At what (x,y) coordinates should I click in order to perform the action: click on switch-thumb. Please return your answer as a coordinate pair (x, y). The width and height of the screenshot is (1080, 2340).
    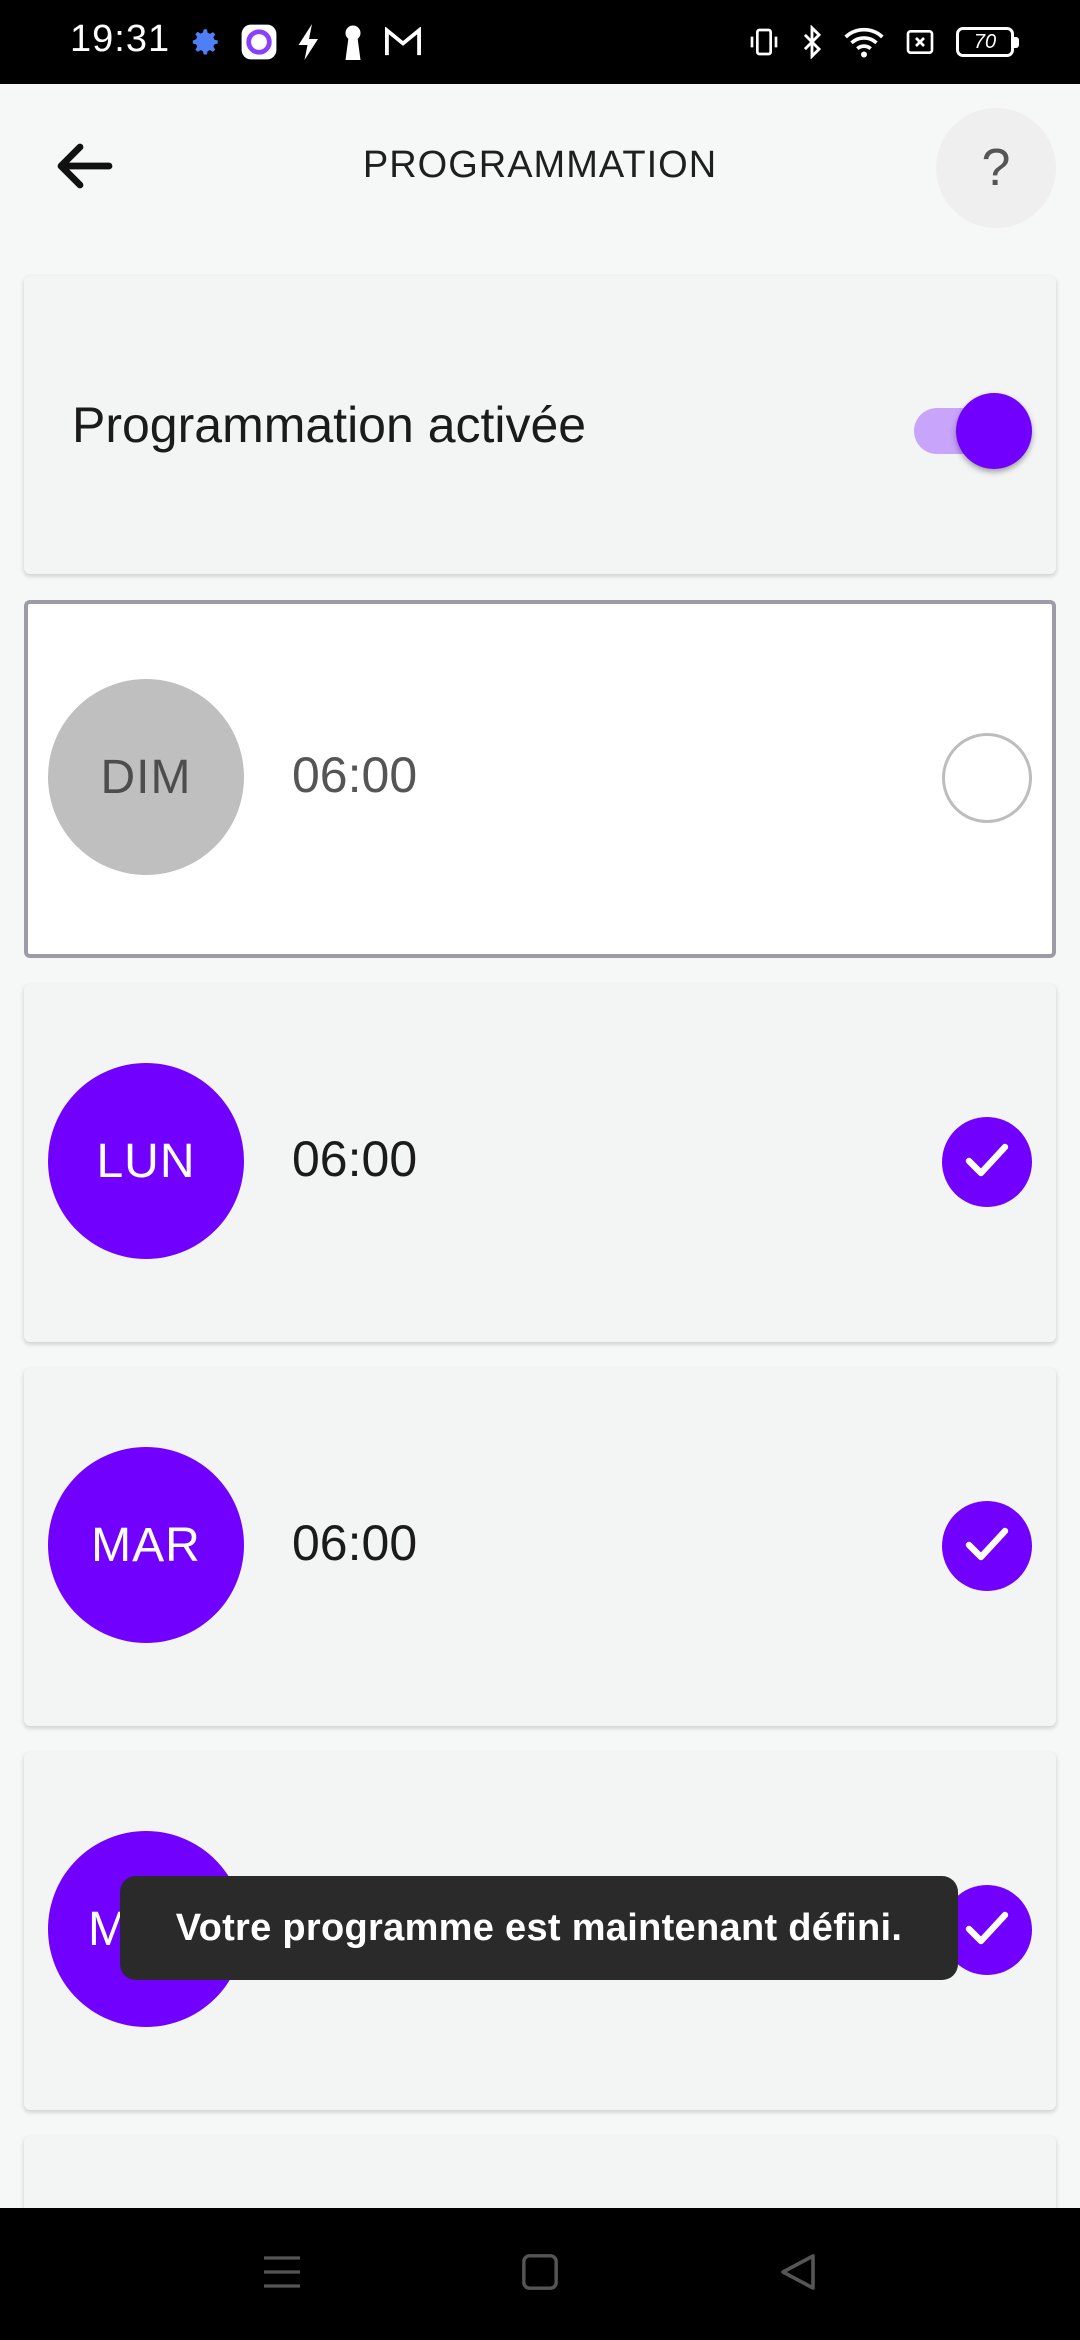
    Looking at the image, I should click on (994, 431).